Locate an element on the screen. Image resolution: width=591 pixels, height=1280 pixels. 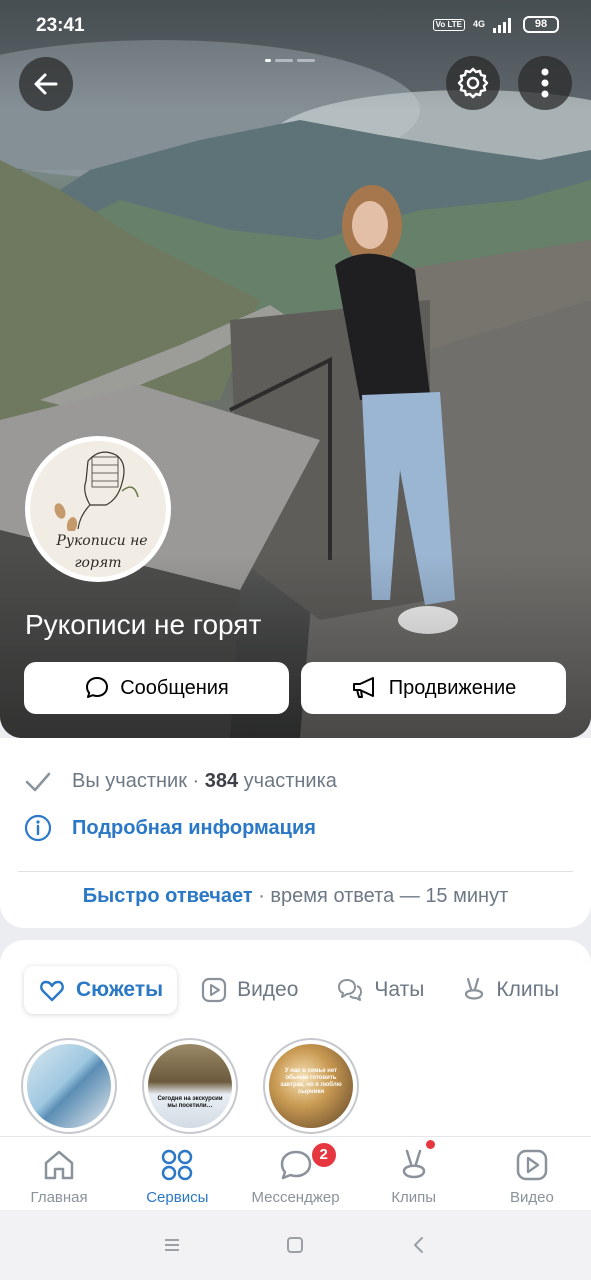
more-options-button is located at coordinates (545, 83).